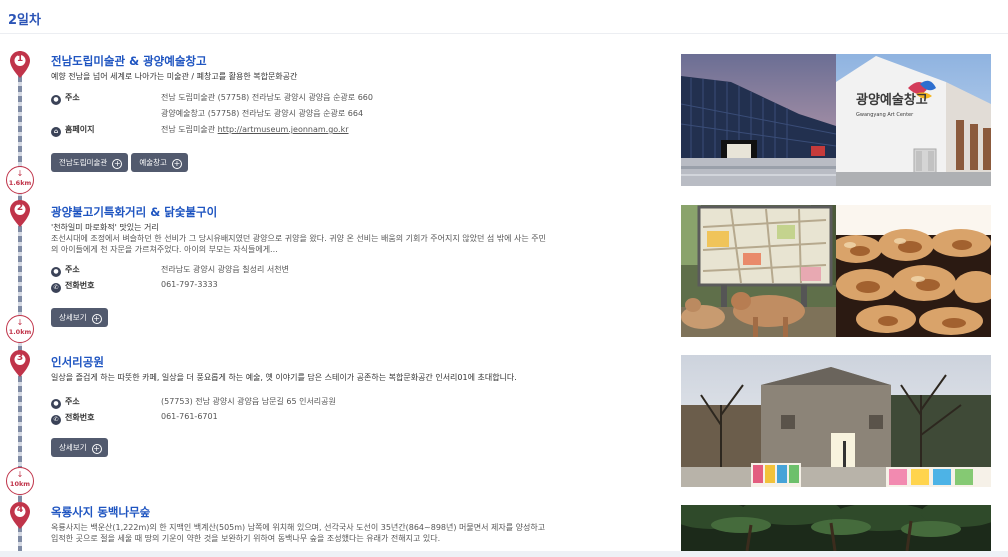 The image size is (1008, 557). Describe the element at coordinates (159, 162) in the screenshot. I see `art-warehouse-button: 예술창고 +` at that location.